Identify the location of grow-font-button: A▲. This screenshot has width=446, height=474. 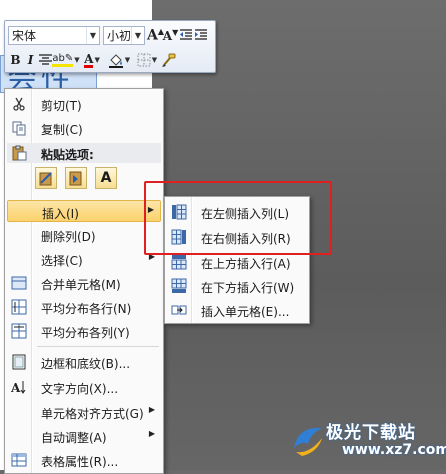
(155, 35).